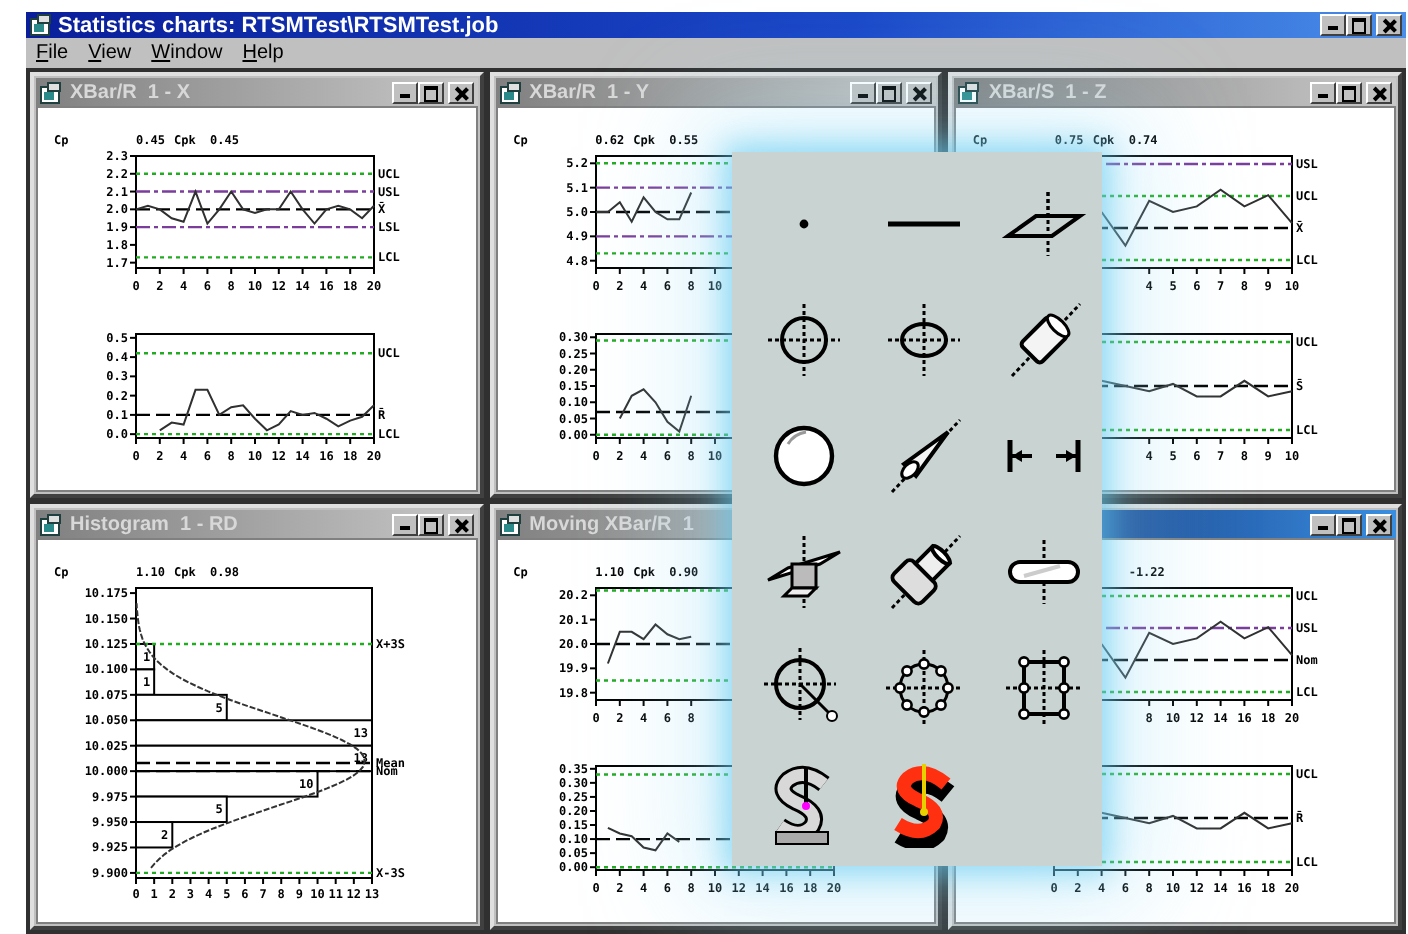  What do you see at coordinates (145, 656) in the screenshot?
I see `histogram-bar` at bounding box center [145, 656].